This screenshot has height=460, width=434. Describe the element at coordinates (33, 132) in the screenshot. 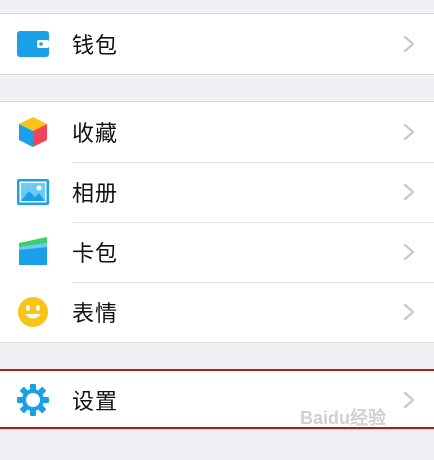

I see `favorites-cube-icon` at that location.